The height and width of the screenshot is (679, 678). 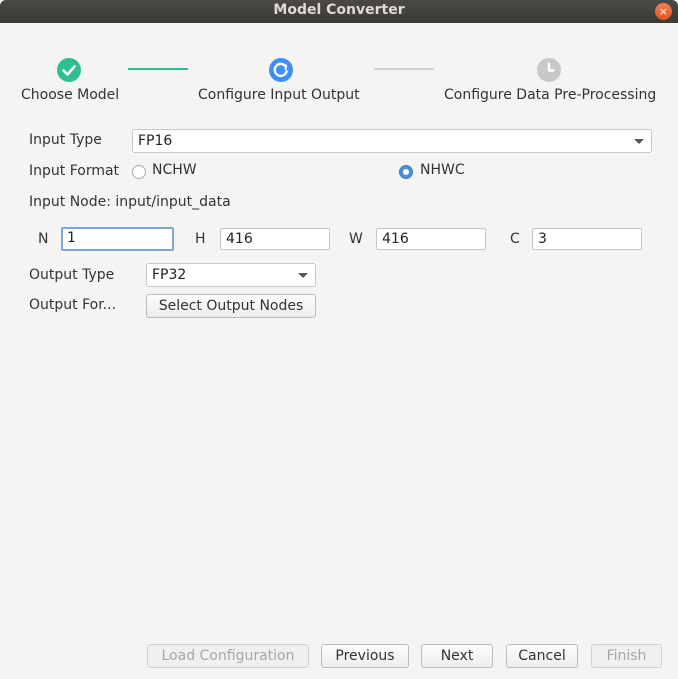 What do you see at coordinates (392, 141) in the screenshot?
I see `input-type-select: FP16` at bounding box center [392, 141].